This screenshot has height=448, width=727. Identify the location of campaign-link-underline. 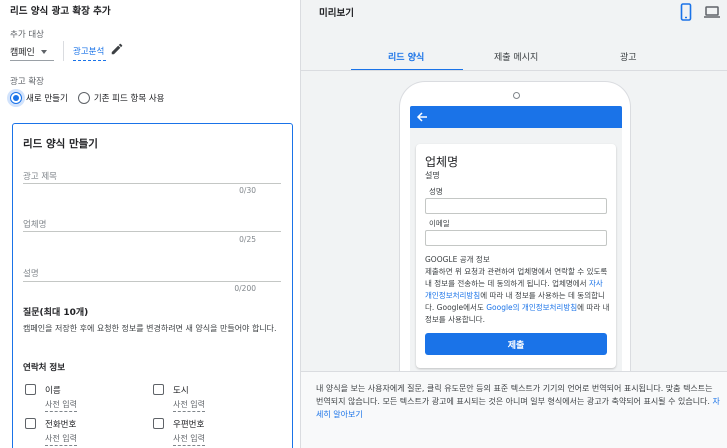
(89, 60).